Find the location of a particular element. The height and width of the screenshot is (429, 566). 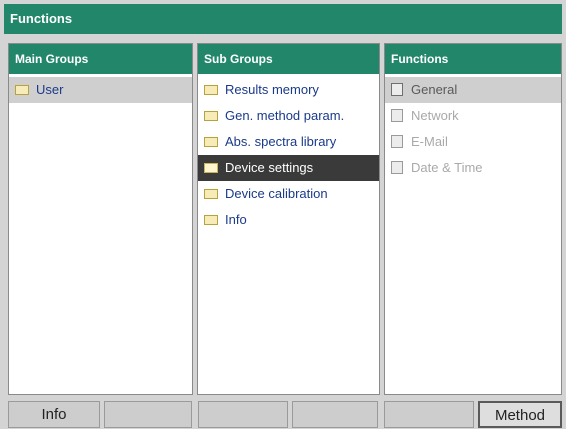

function-item-general: General is located at coordinates (473, 90).